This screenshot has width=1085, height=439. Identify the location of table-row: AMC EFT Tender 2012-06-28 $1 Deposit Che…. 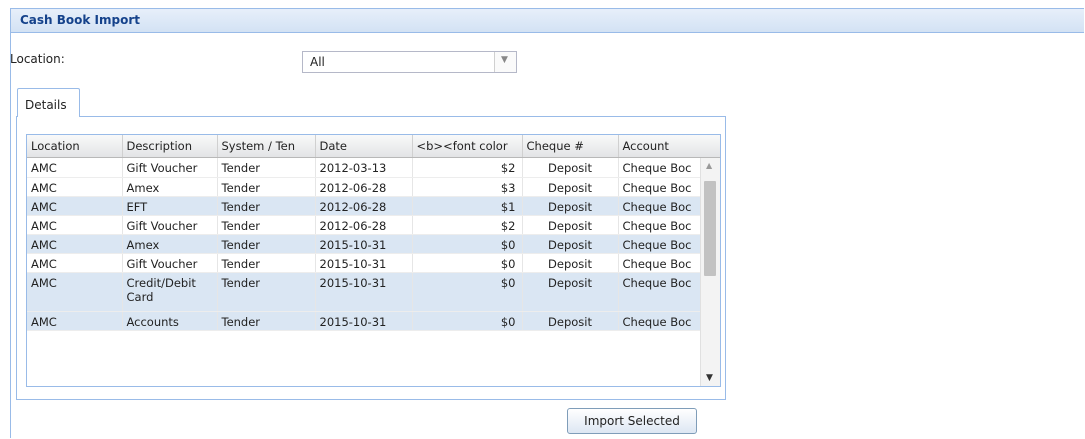
(365, 206).